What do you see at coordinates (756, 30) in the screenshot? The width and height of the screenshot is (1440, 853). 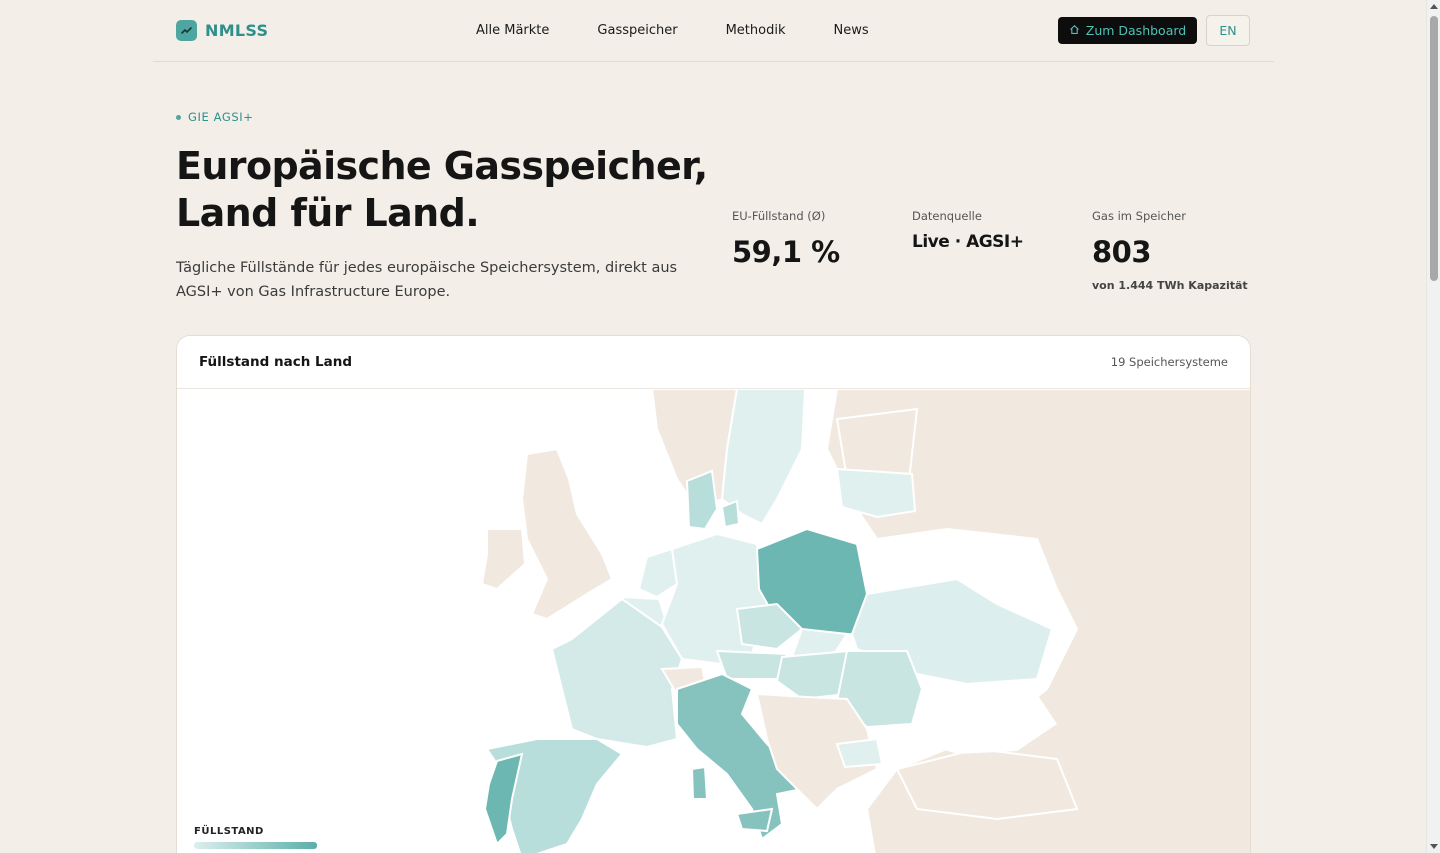 I see `nav-item-methodik: Methodik` at bounding box center [756, 30].